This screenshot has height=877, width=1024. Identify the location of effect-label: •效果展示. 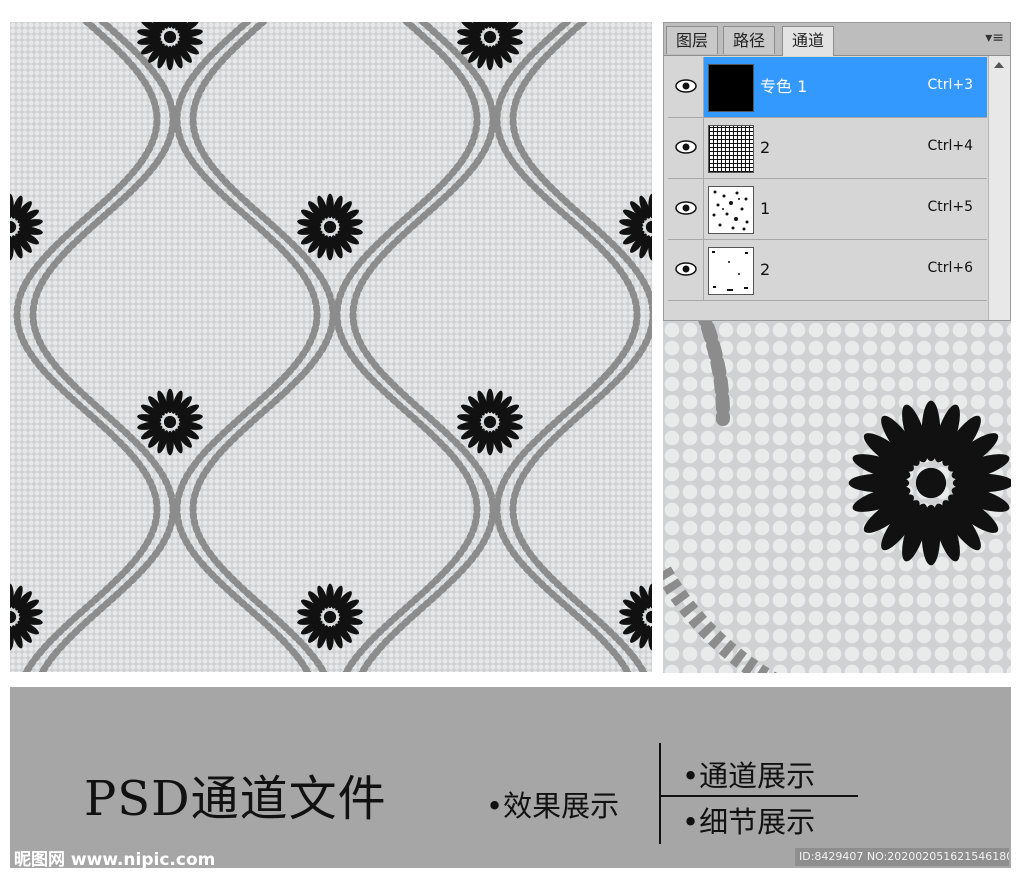
(553, 806).